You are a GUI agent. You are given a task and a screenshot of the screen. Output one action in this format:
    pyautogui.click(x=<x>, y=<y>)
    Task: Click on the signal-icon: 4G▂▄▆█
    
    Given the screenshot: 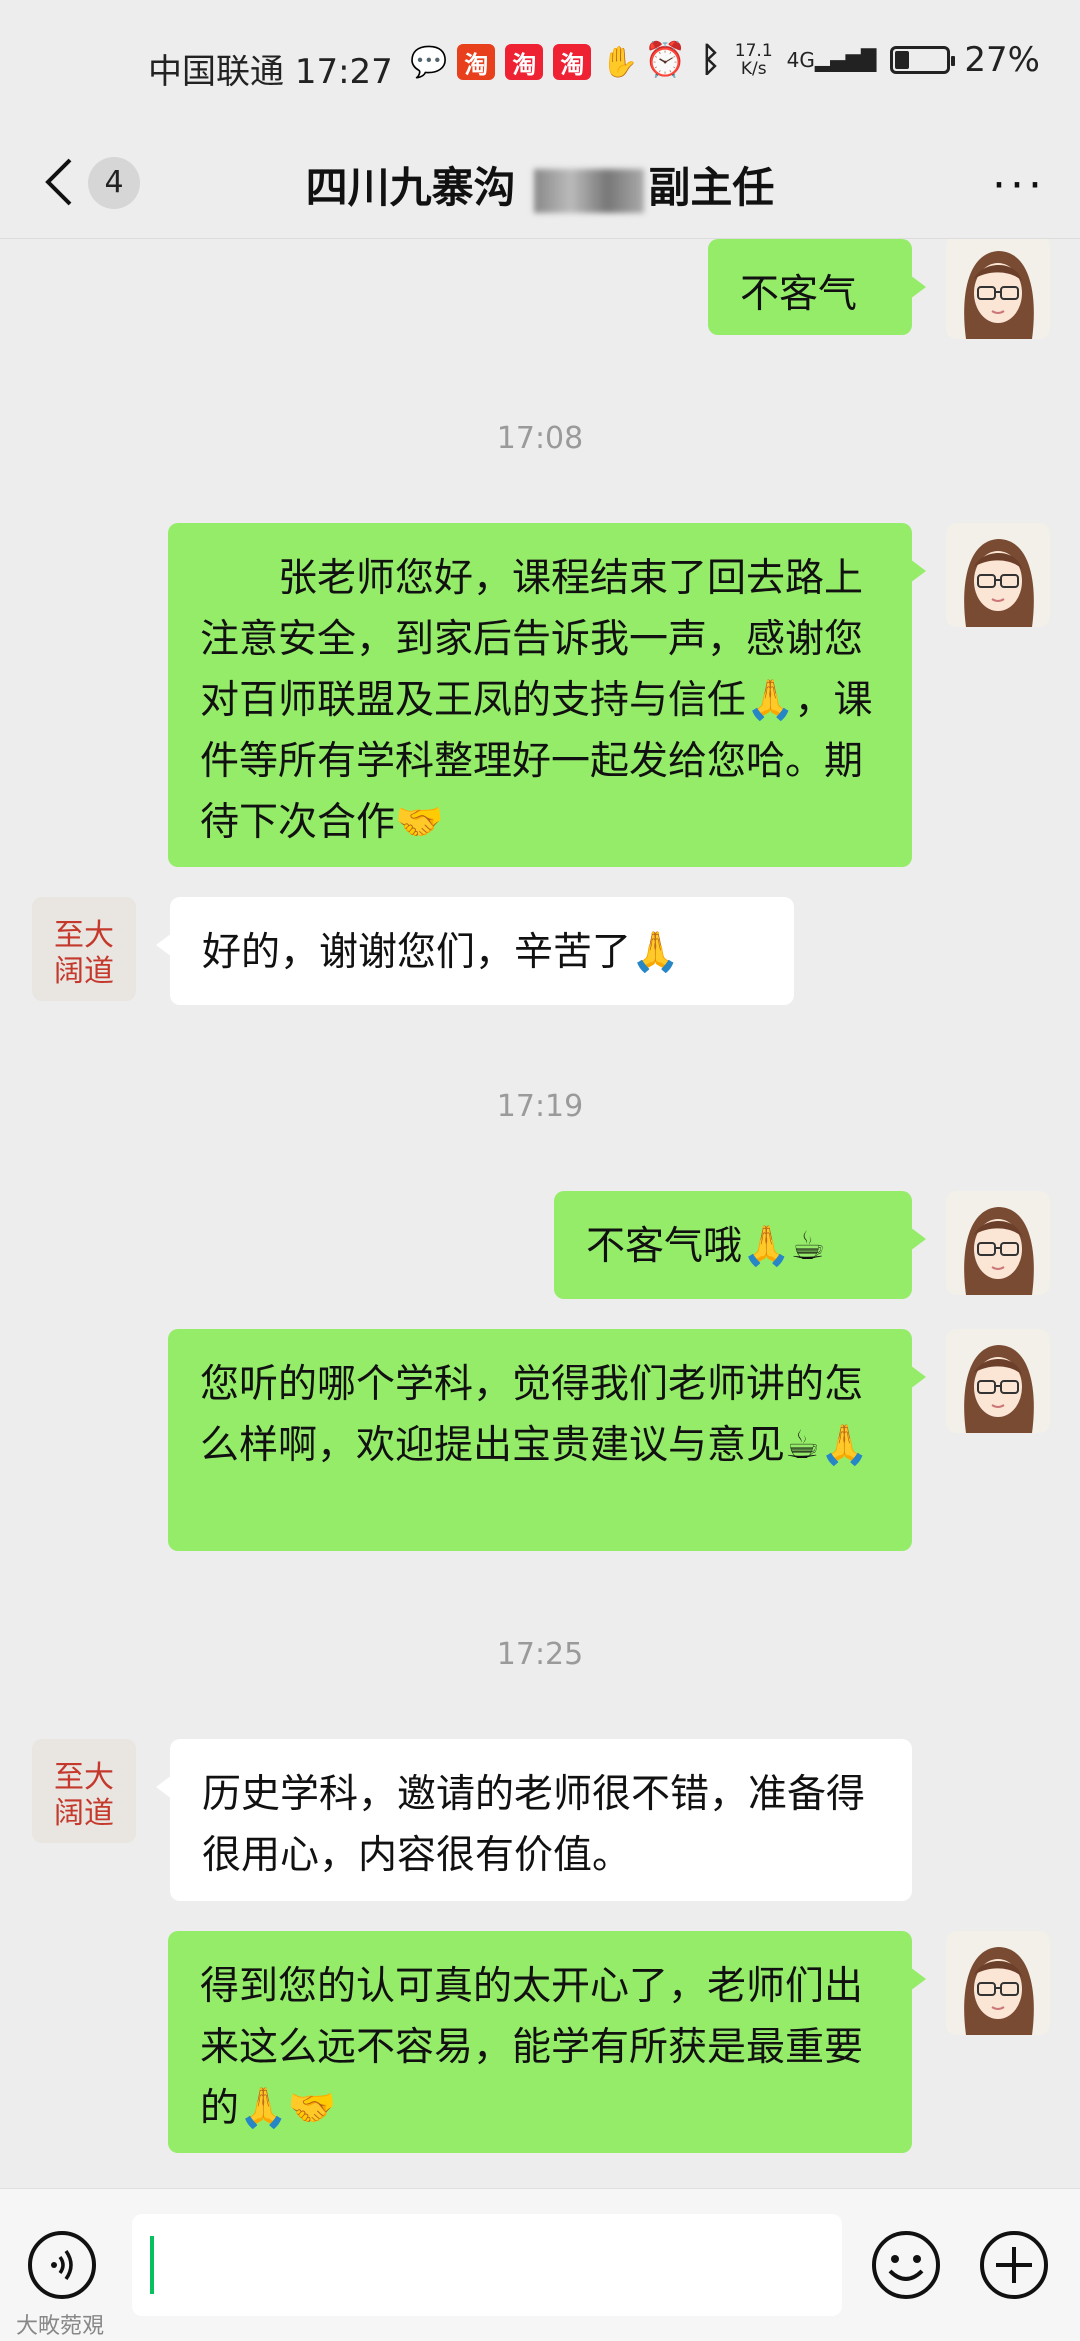 What is the action you would take?
    pyautogui.click(x=831, y=60)
    